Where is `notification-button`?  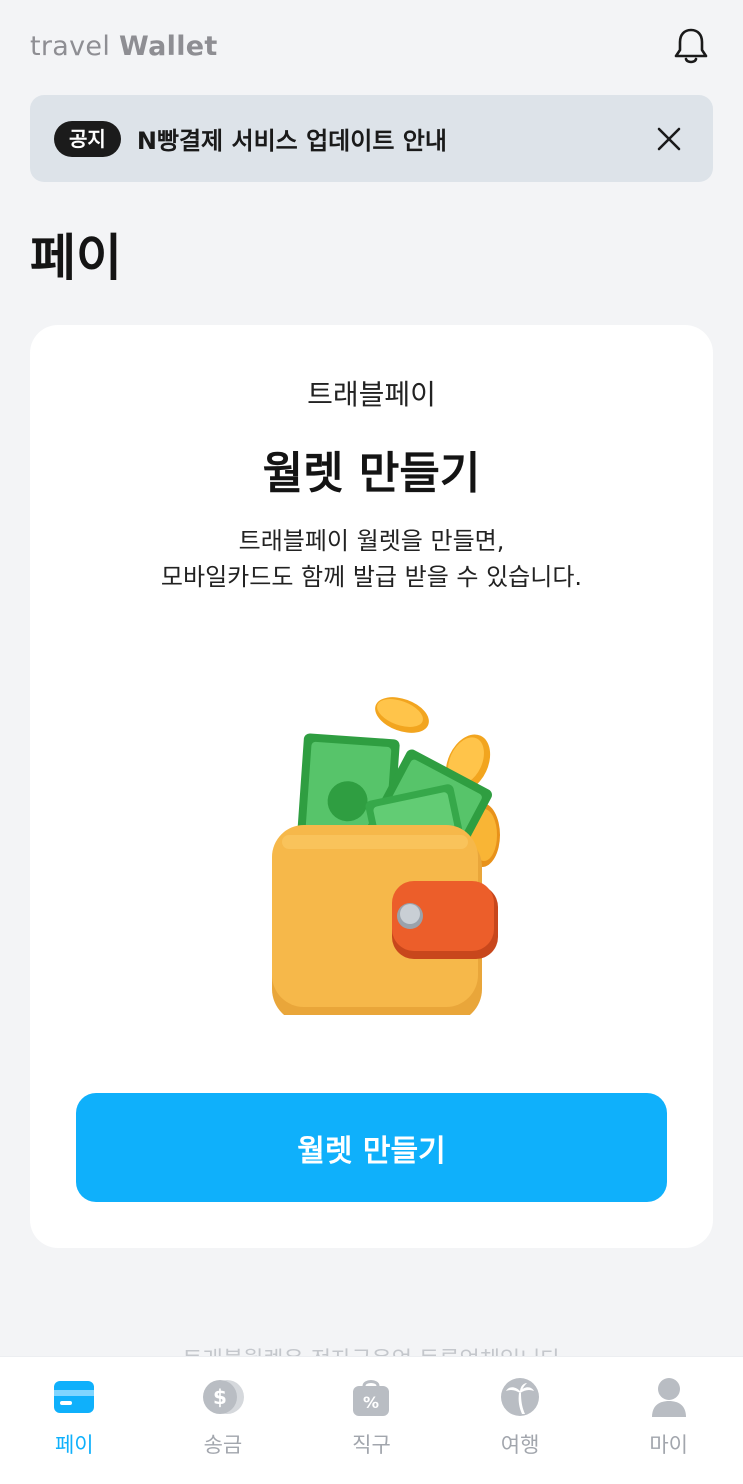 notification-button is located at coordinates (691, 46).